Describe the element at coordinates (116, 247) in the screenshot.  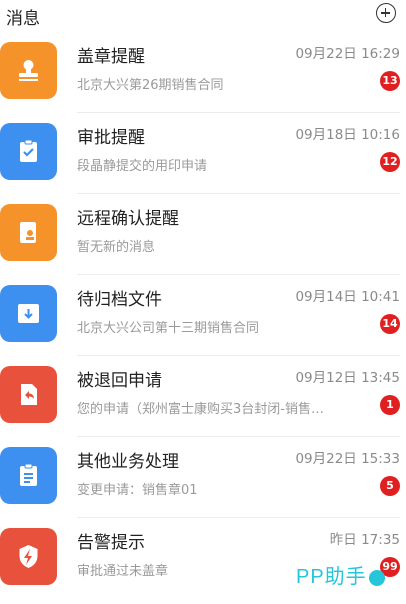
I see `message-preview: 暂无新的消息` at that location.